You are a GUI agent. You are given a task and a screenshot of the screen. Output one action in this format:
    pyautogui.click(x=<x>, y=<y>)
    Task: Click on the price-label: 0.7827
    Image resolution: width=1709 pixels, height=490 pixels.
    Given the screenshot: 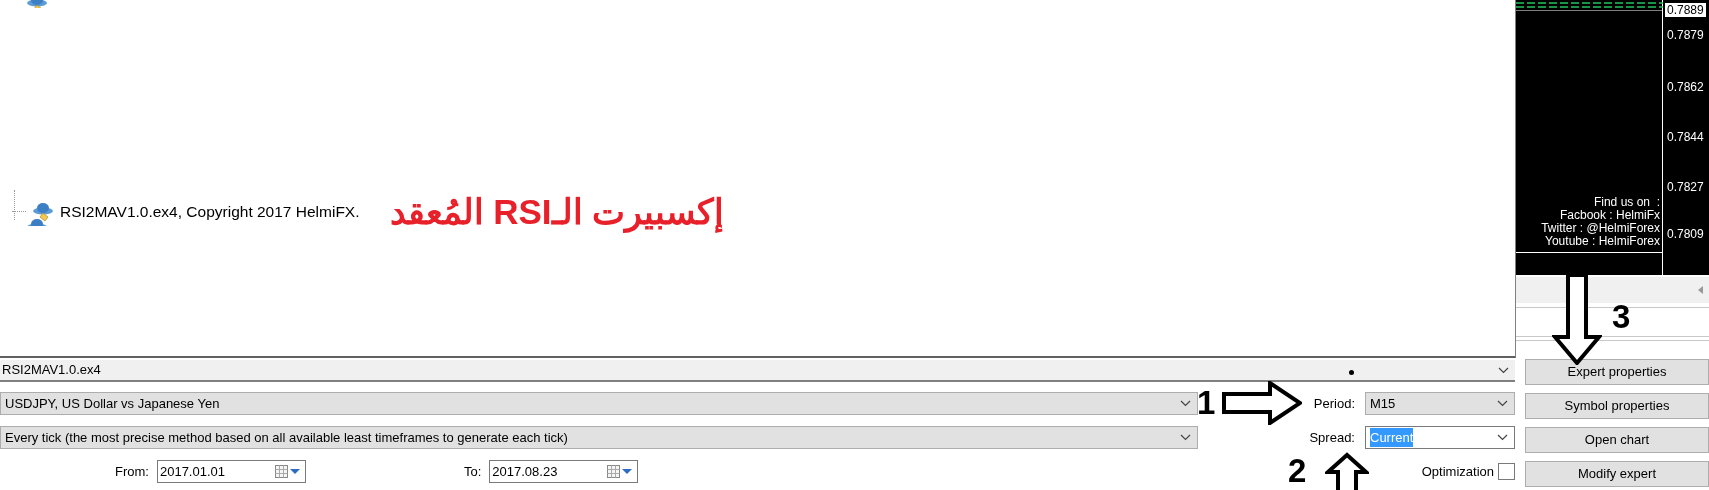 What is the action you would take?
    pyautogui.click(x=1685, y=187)
    